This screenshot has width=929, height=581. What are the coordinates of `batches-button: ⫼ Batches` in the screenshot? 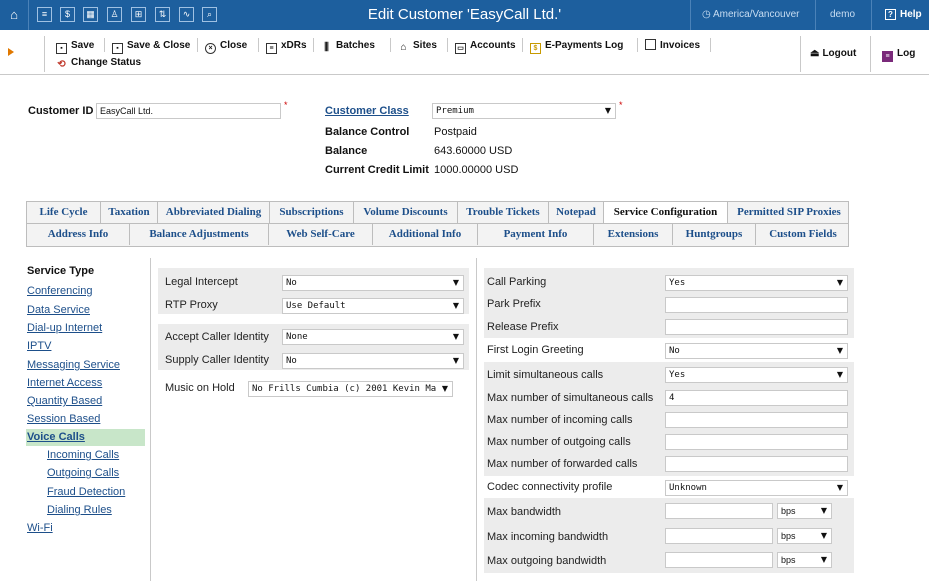 It's located at (348, 46).